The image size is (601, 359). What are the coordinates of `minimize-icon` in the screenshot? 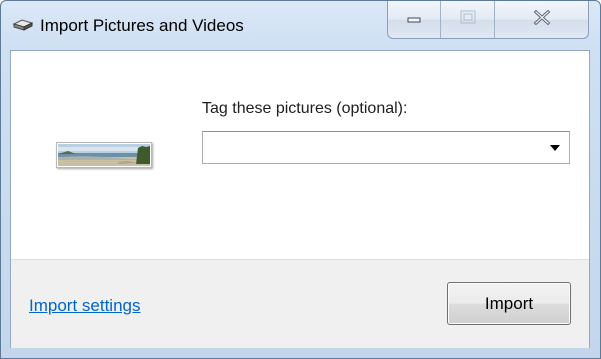 It's located at (414, 20).